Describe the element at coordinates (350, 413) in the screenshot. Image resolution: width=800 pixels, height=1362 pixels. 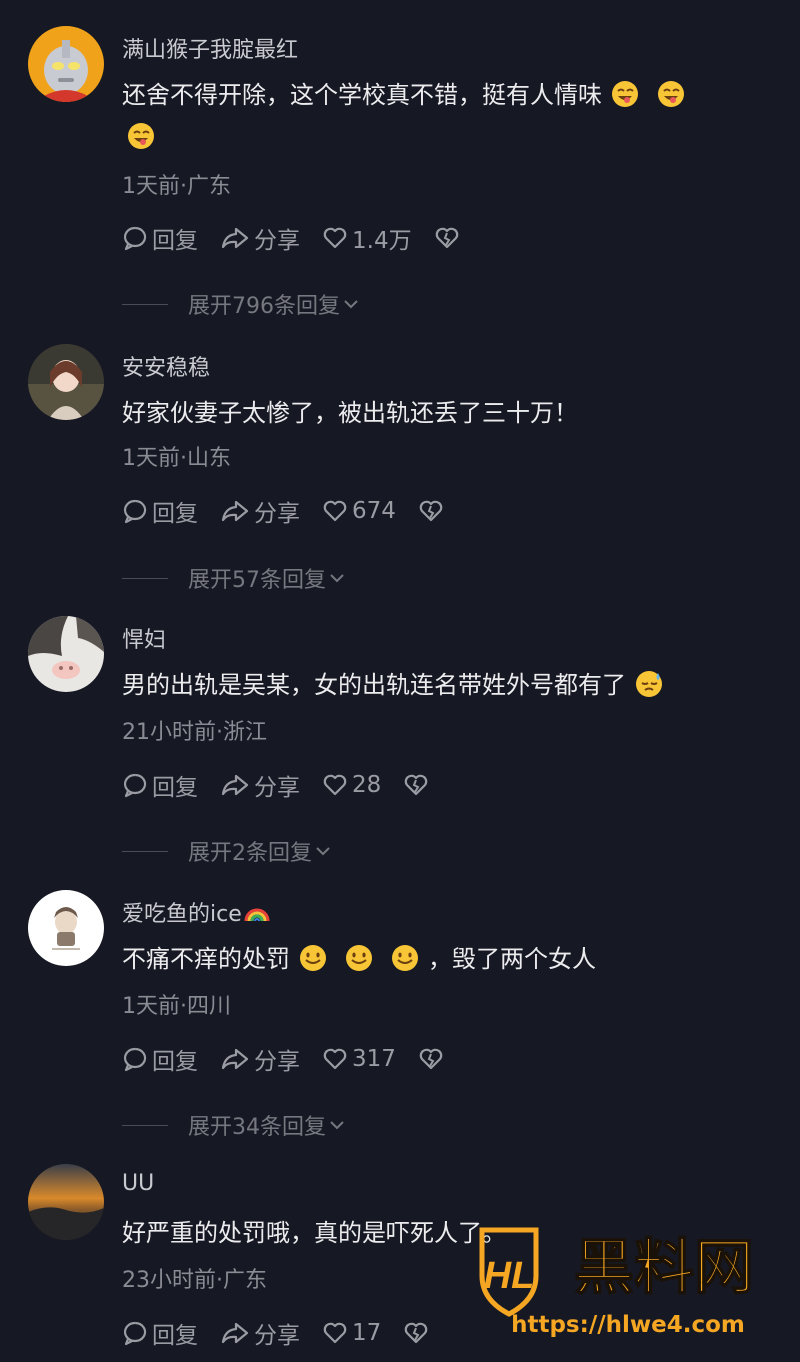
I see `comment-text: 好家伙妻子太惨了，被出轨还丢了三十万！` at that location.